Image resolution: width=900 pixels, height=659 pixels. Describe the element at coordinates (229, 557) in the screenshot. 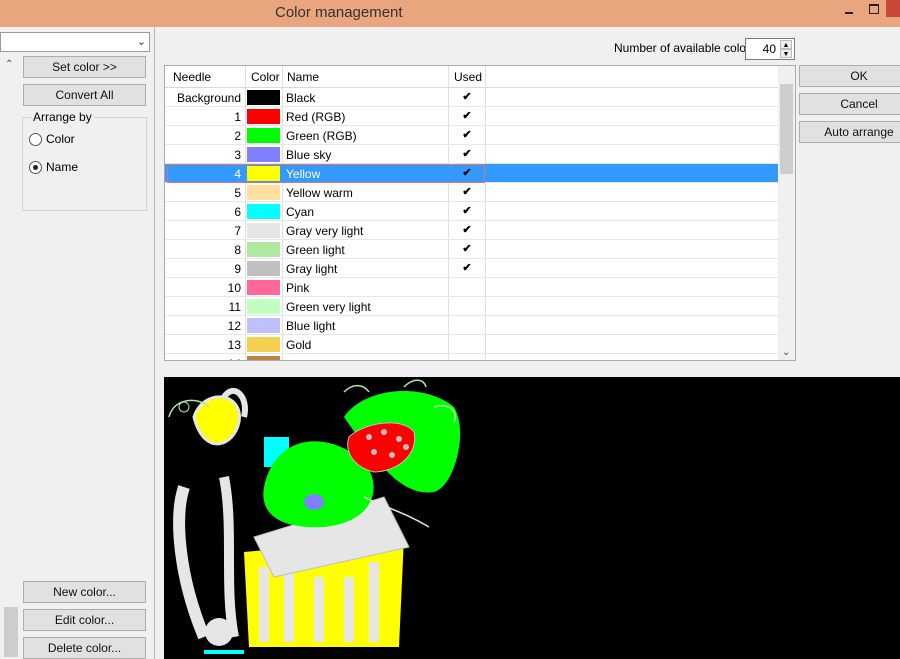

I see `ribbon-tail` at that location.